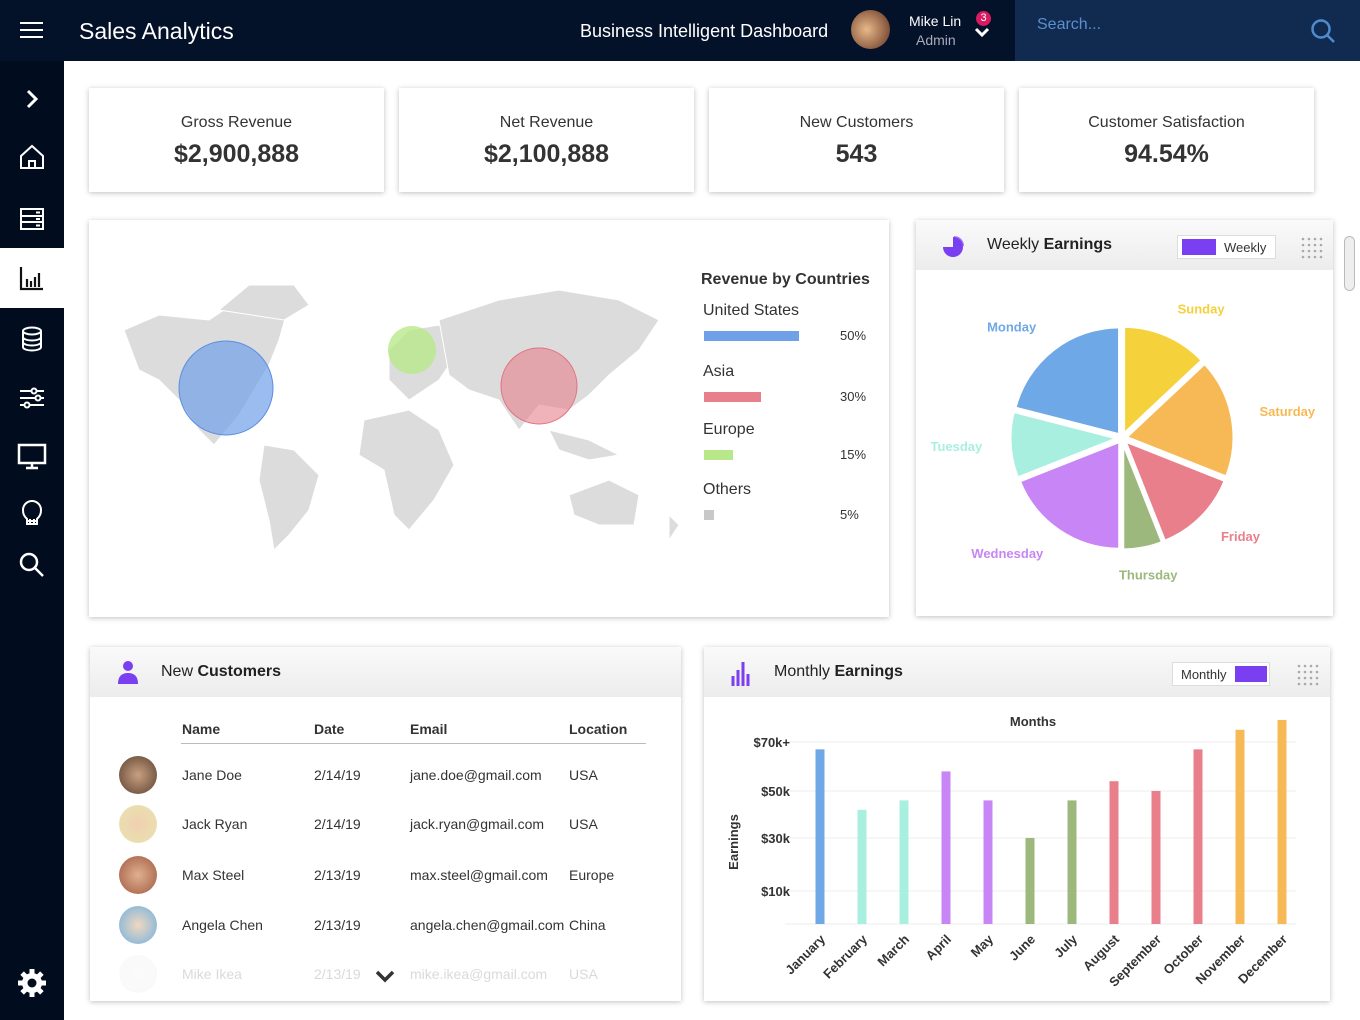 This screenshot has height=1020, width=1360. Describe the element at coordinates (222, 925) in the screenshot. I see `cell-name: Angela Chen` at that location.